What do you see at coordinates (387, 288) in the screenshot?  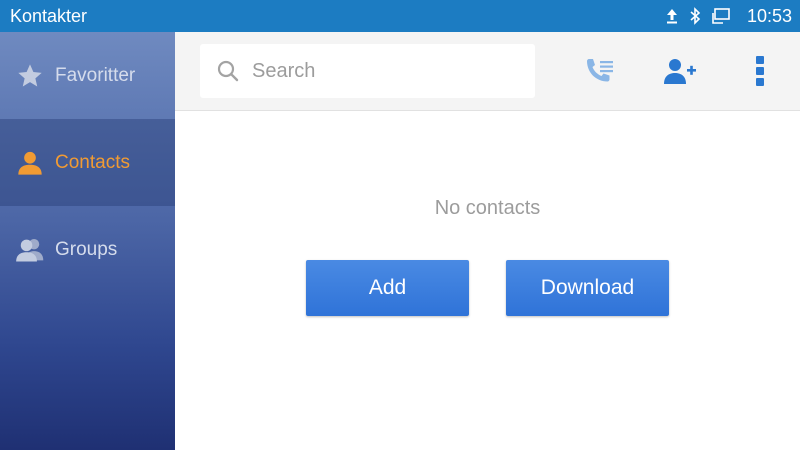 I see `add-button: Add` at bounding box center [387, 288].